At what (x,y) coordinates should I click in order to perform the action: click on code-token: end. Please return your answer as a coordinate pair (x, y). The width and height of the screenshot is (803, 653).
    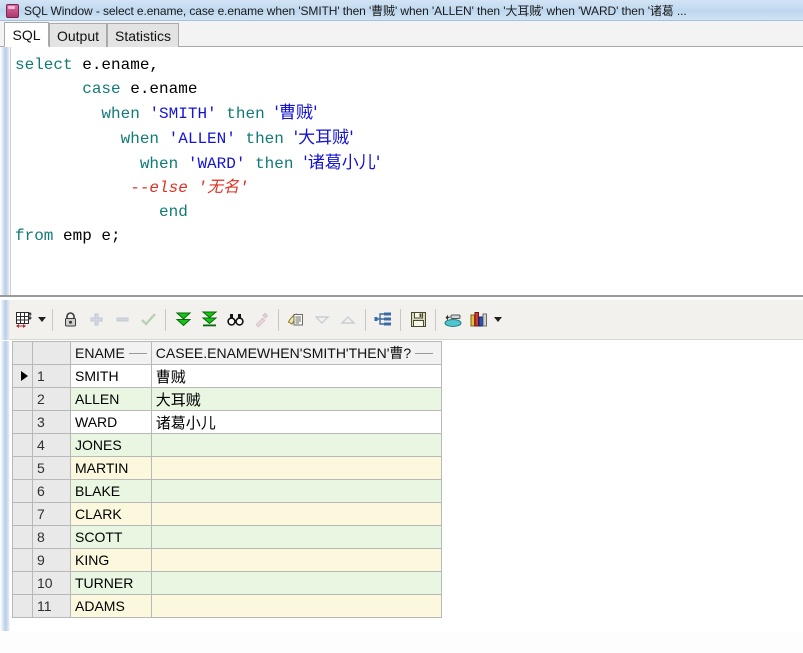
    Looking at the image, I should click on (173, 212).